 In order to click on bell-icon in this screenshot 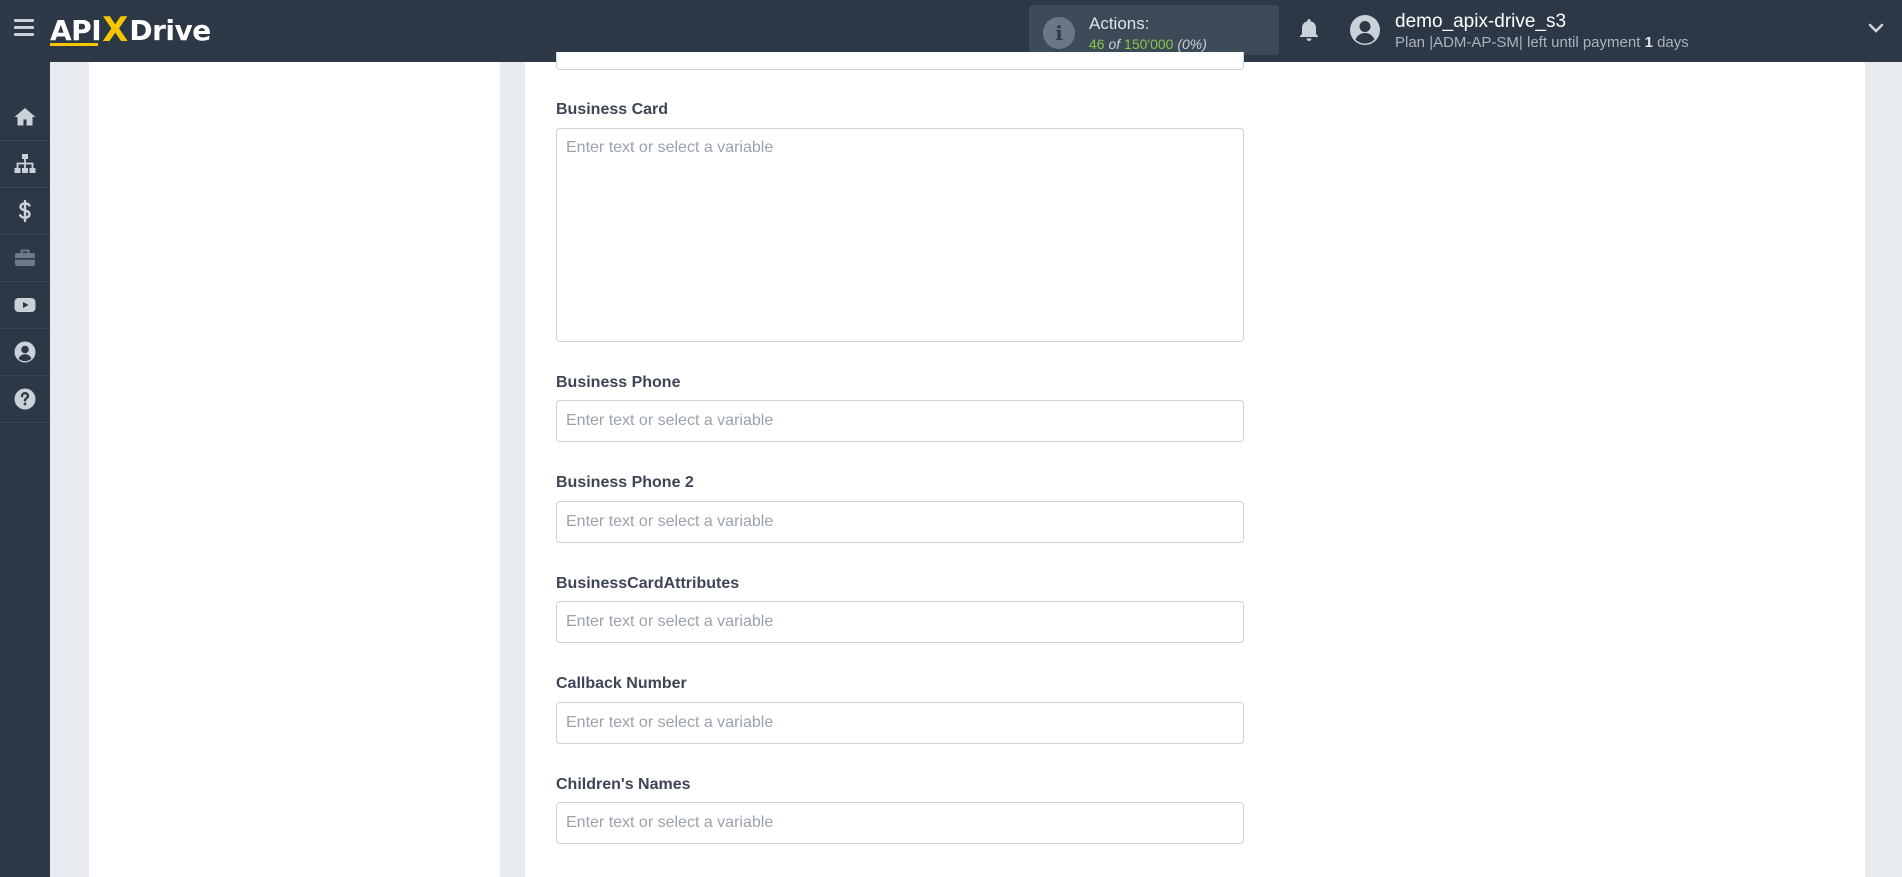, I will do `click(1309, 30)`.